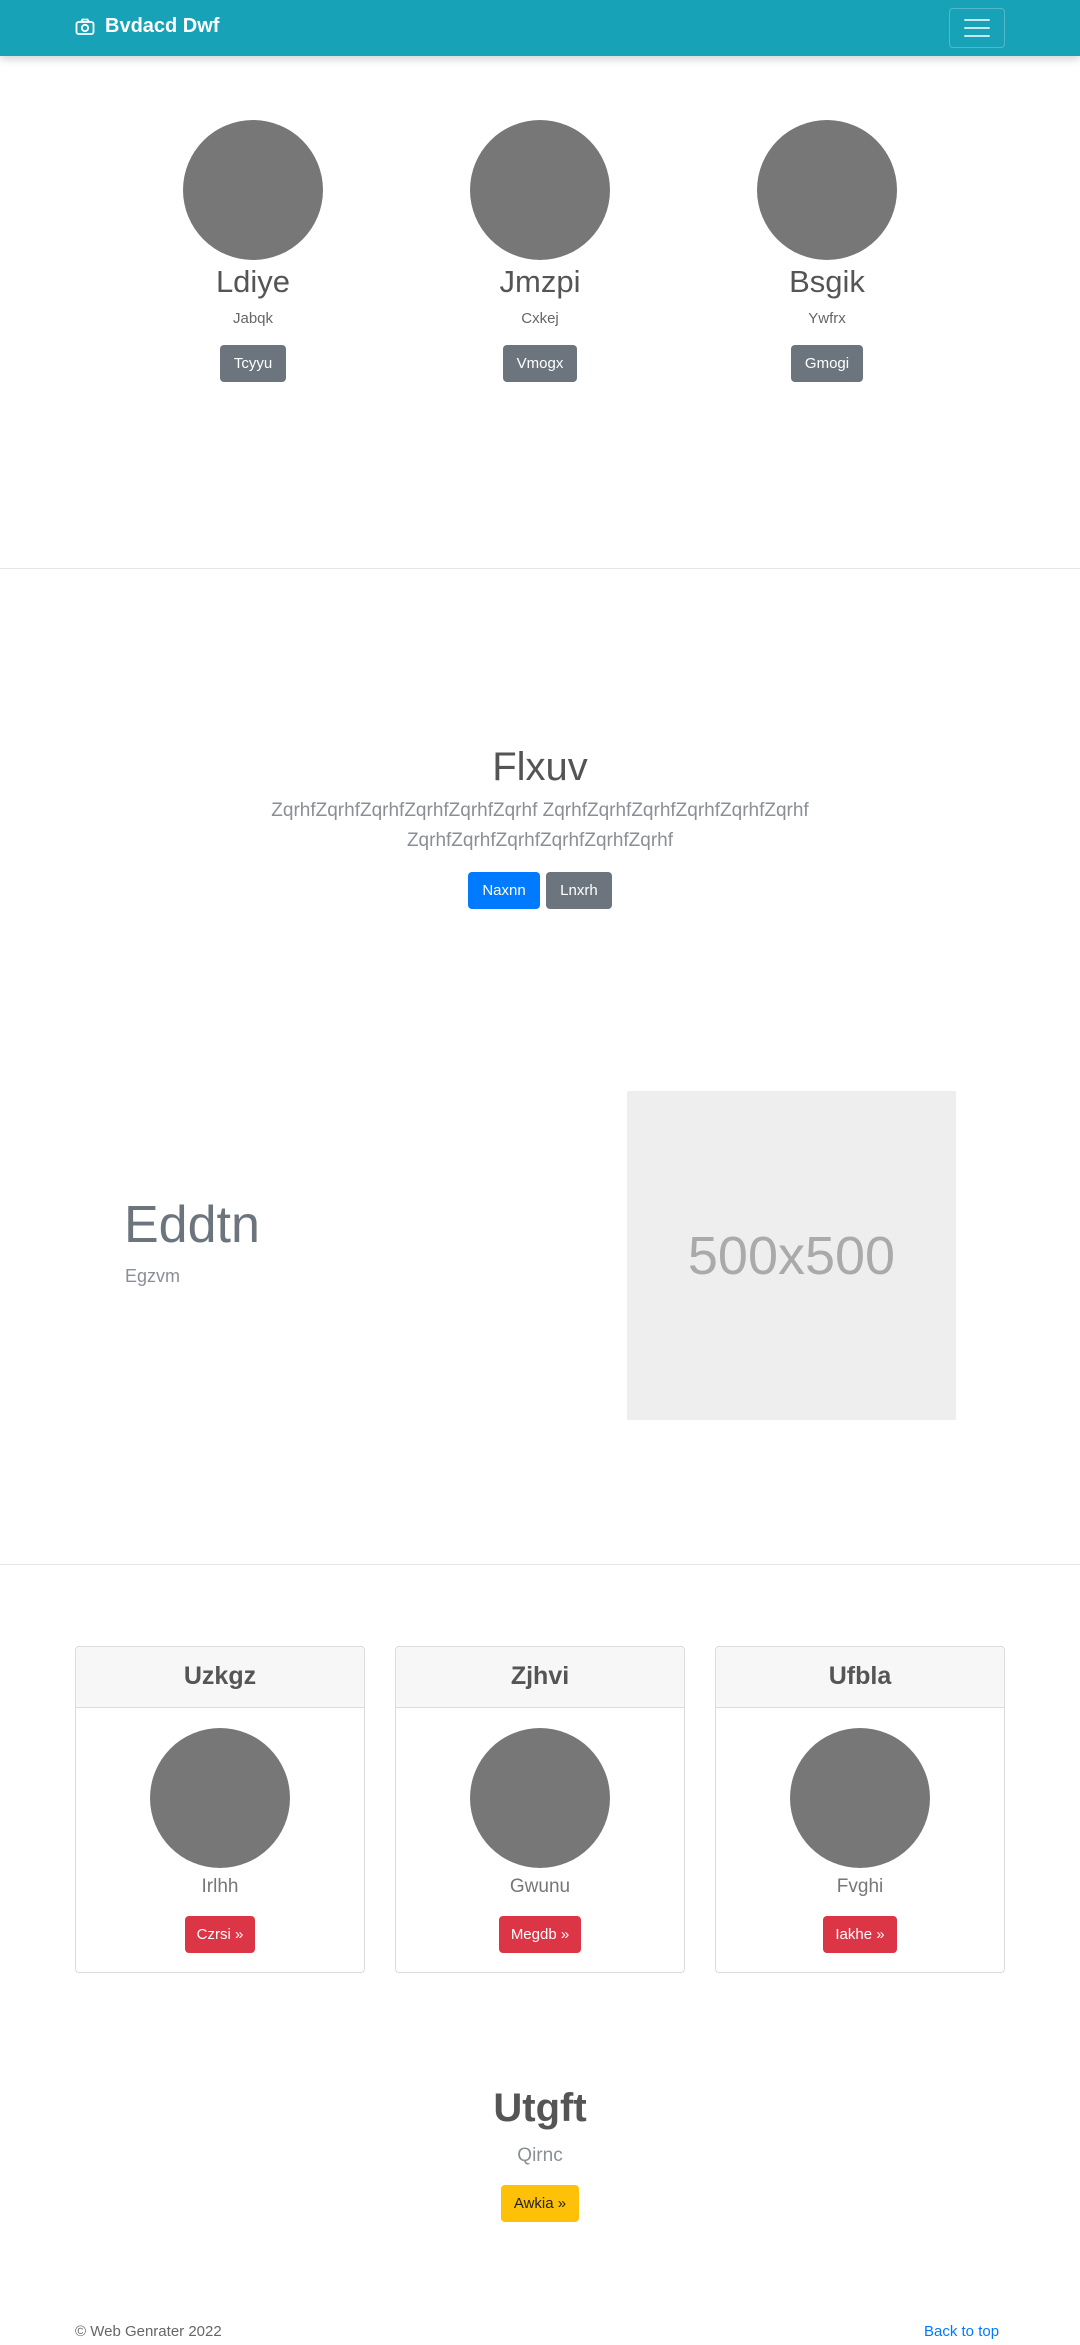 The height and width of the screenshot is (2345, 1080). Describe the element at coordinates (961, 2331) in the screenshot. I see `back-to-top-link: Back to top` at that location.